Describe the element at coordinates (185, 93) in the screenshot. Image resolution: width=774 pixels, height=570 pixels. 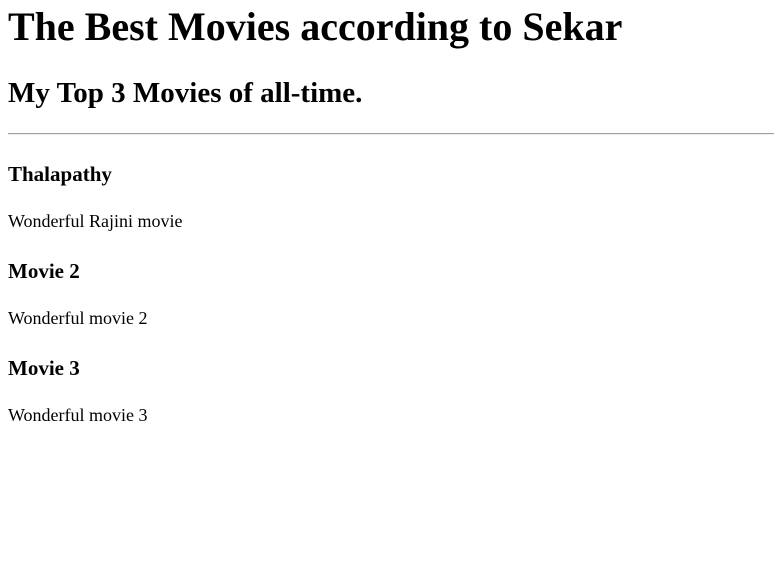
I see `page-subtitle: My Top 3 Movies of all-time.` at that location.